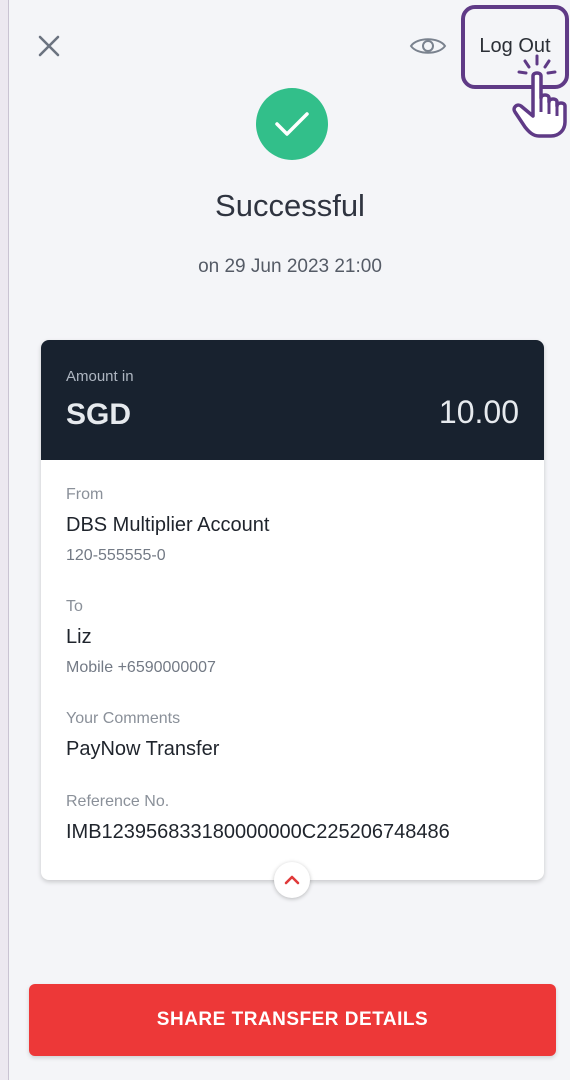  What do you see at coordinates (258, 832) in the screenshot?
I see `reference-number: IMB123956833180000000C225206748486` at bounding box center [258, 832].